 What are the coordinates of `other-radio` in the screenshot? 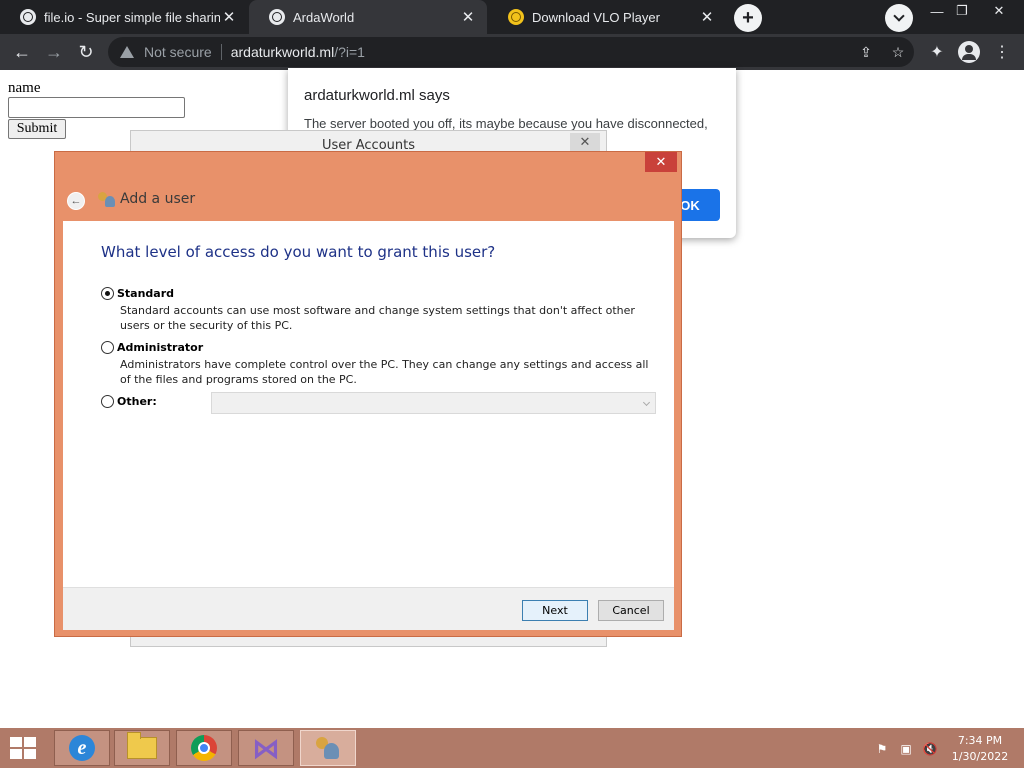 It's located at (107, 401).